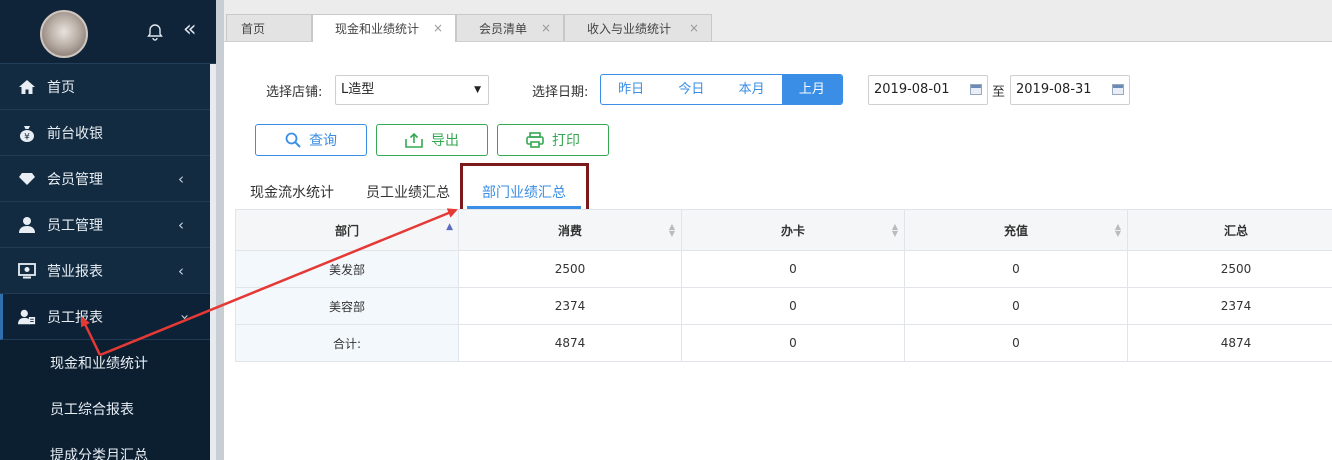  I want to click on print-button: 打印, so click(553, 140).